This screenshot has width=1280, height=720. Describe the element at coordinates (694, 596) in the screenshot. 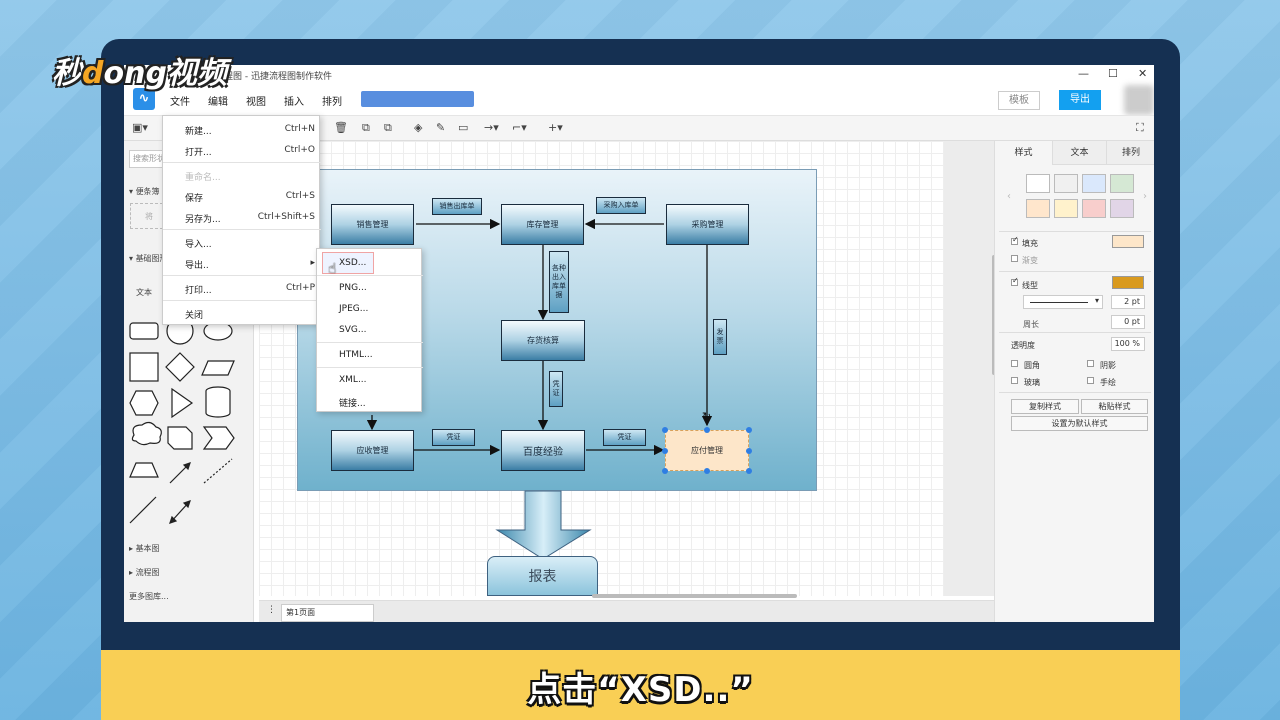

I see `horizontal-scrollbar` at that location.